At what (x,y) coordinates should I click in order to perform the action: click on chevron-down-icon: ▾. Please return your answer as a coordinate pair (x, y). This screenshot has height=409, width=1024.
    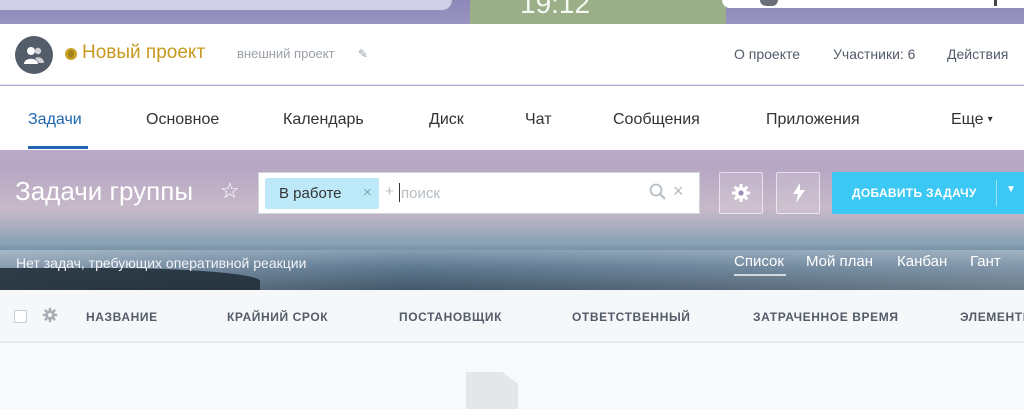
    Looking at the image, I should click on (990, 119).